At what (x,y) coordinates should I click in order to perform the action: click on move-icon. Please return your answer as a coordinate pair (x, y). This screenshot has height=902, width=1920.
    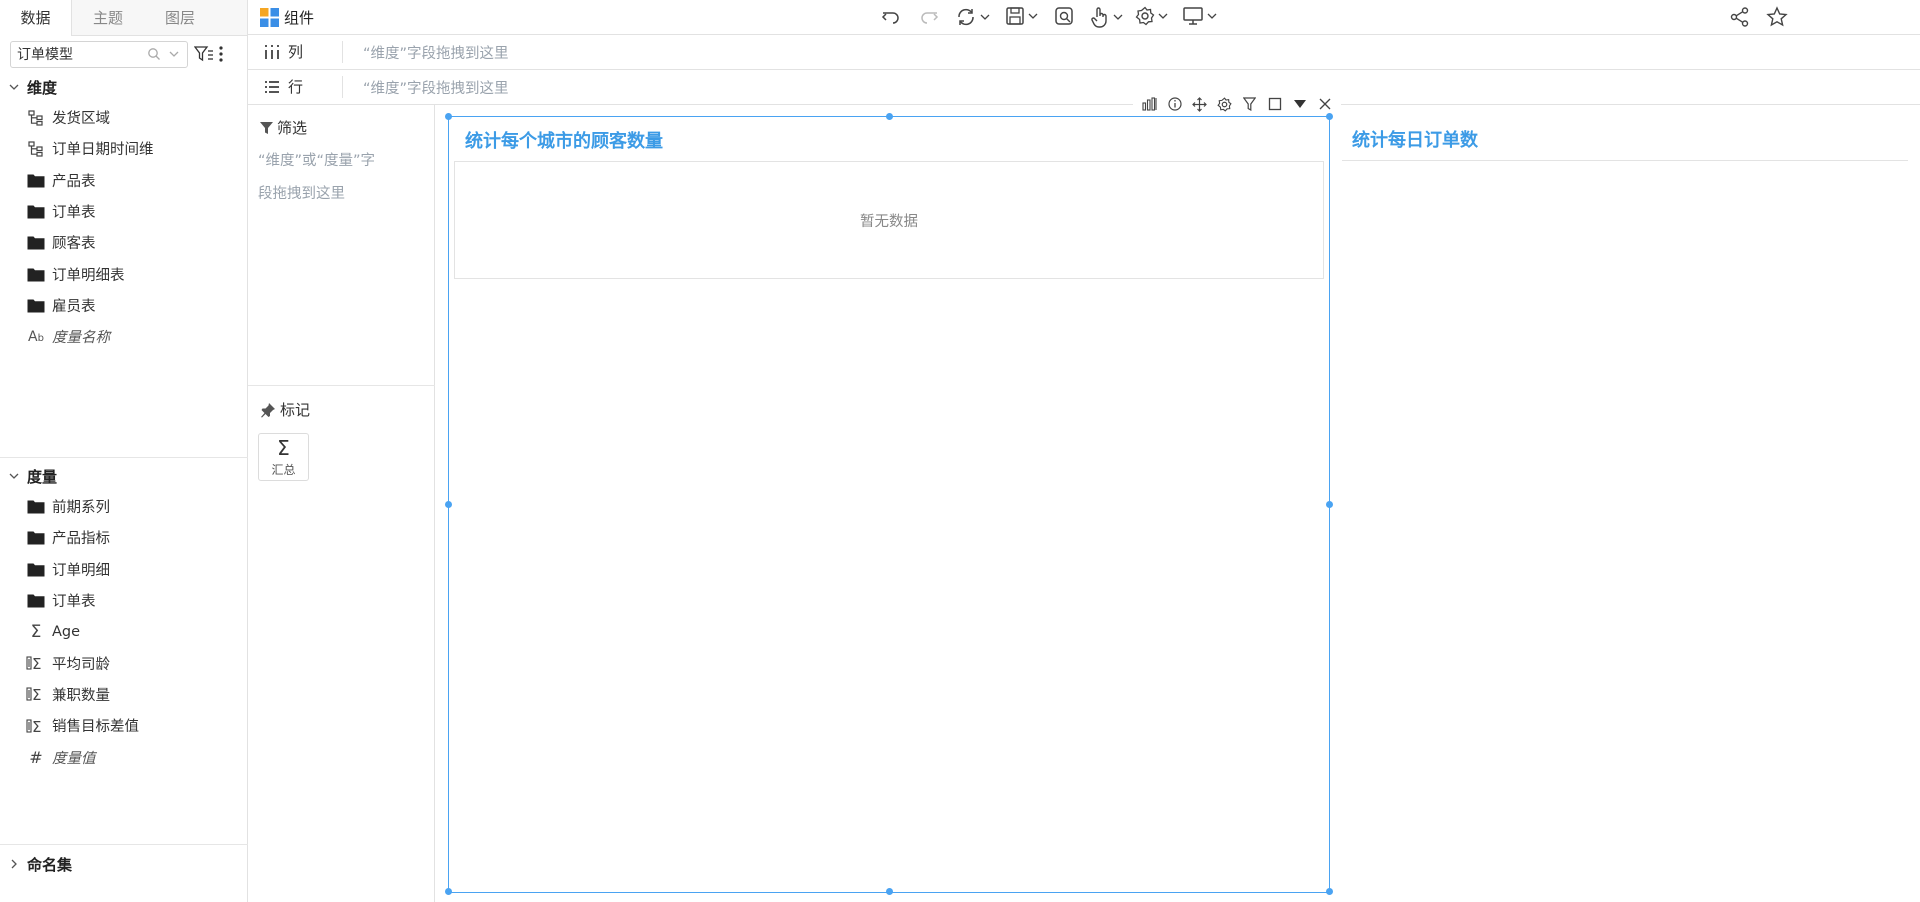
    Looking at the image, I should click on (1199, 104).